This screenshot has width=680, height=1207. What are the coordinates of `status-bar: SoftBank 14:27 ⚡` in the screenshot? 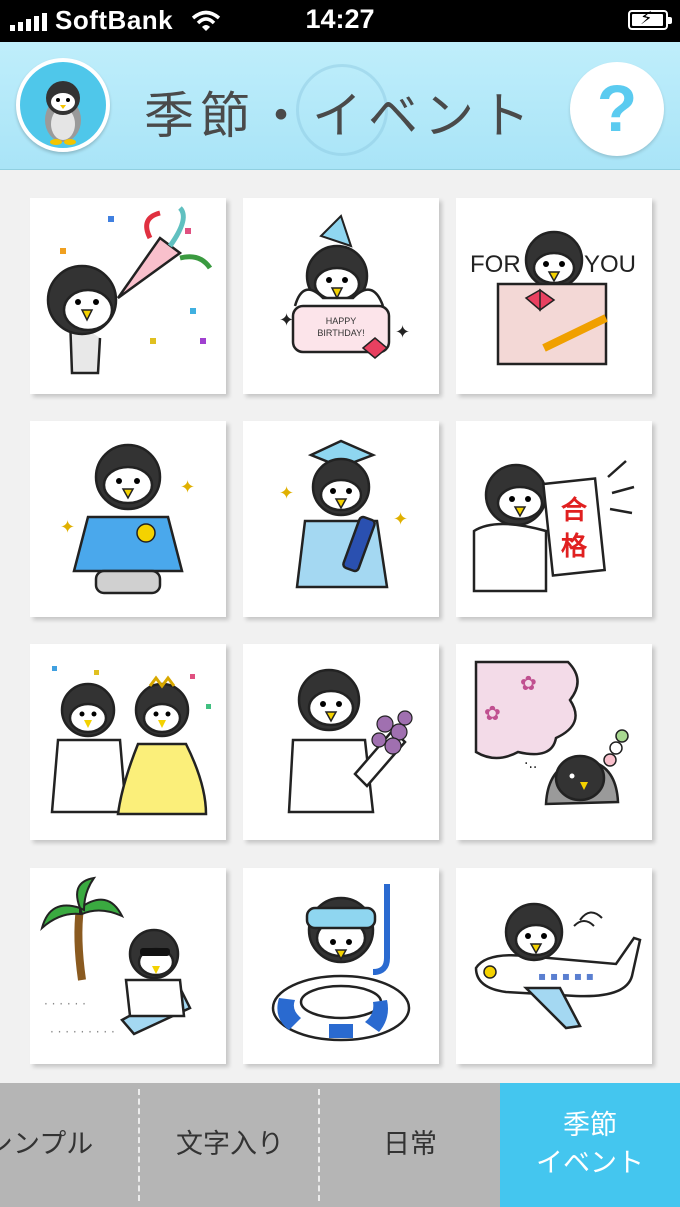 It's located at (340, 21).